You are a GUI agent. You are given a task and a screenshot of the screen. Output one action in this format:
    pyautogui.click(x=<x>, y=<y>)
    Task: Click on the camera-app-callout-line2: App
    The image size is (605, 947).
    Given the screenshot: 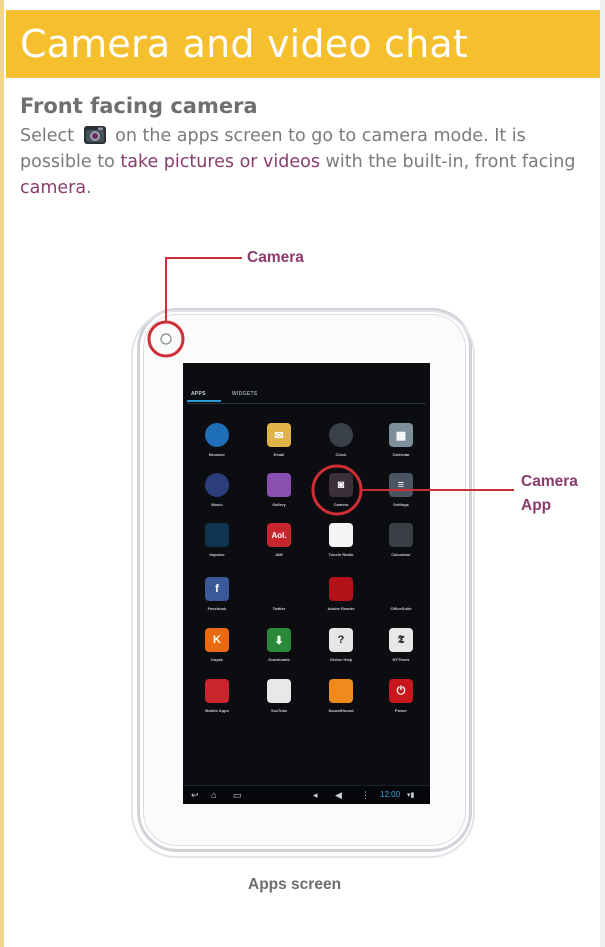 What is the action you would take?
    pyautogui.click(x=536, y=505)
    